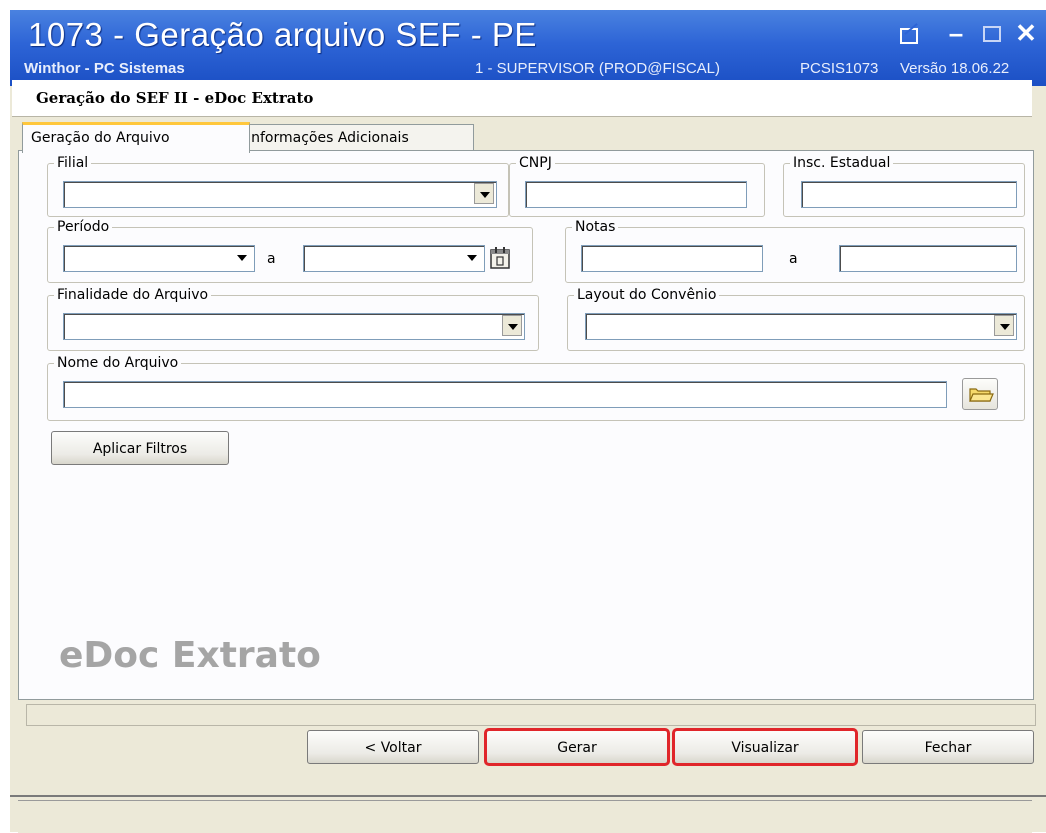 The height and width of the screenshot is (833, 1046). I want to click on finalidade-label: Finalidade do Arquivo, so click(133, 295).